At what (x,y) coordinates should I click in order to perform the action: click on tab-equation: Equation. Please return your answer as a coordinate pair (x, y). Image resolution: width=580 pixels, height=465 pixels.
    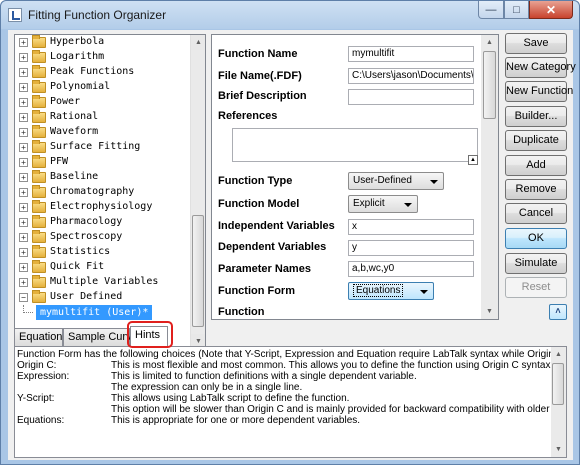
    Looking at the image, I should click on (38, 337).